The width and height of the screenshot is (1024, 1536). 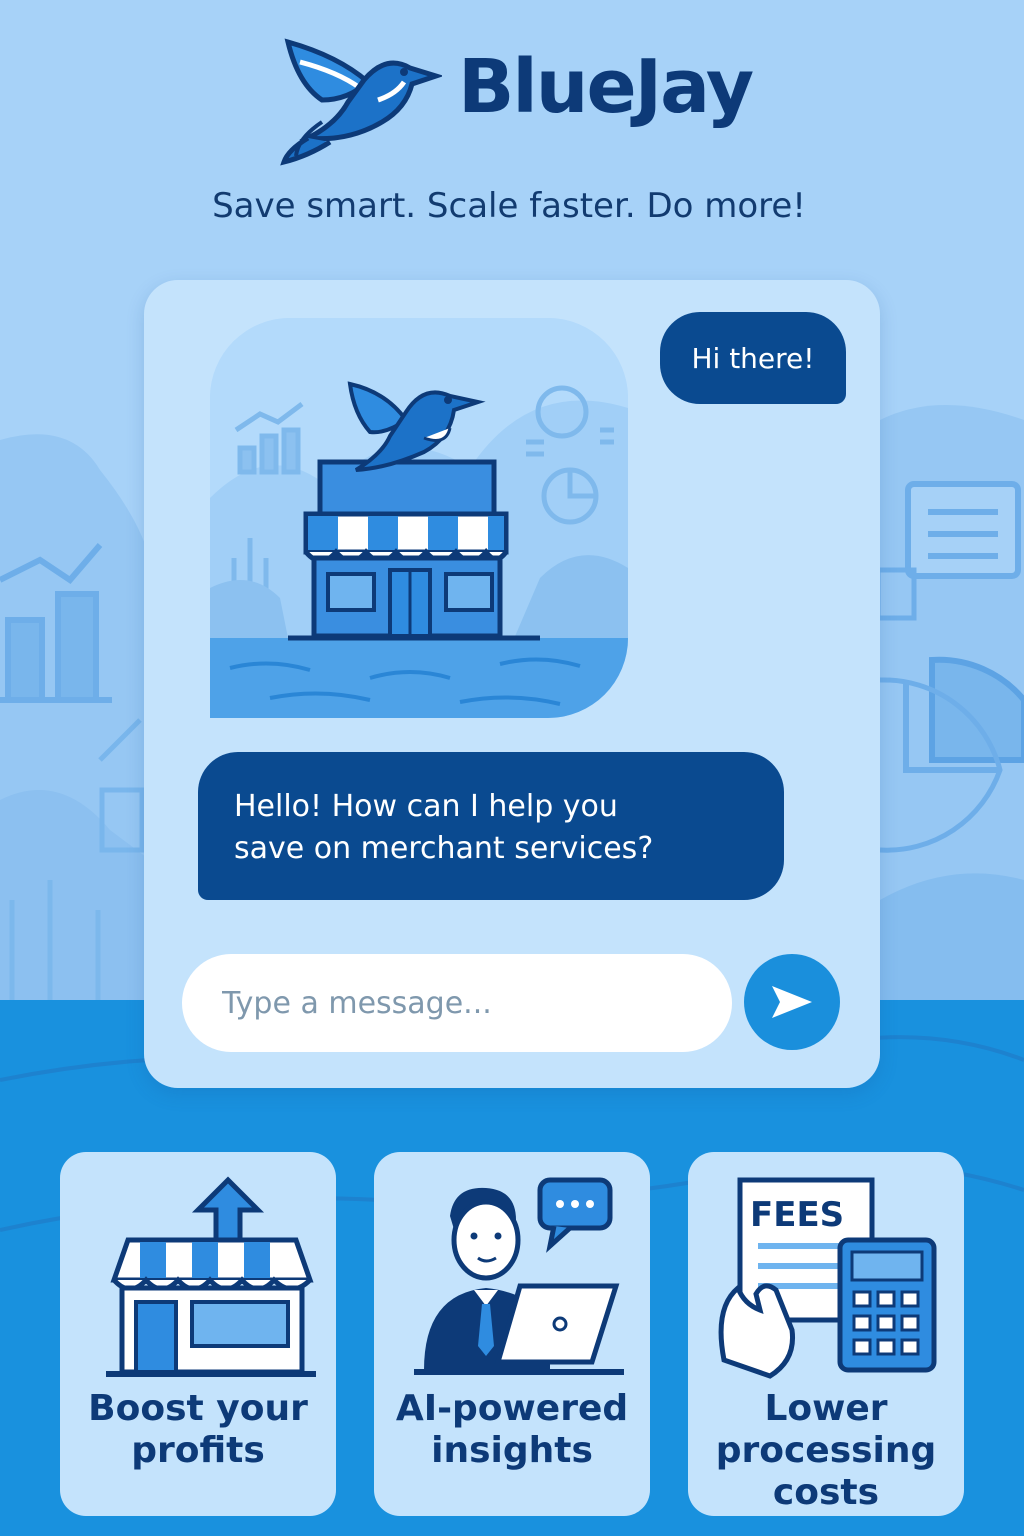 I want to click on feature-card-ai-insights: AI-powered insights, so click(x=512, y=1334).